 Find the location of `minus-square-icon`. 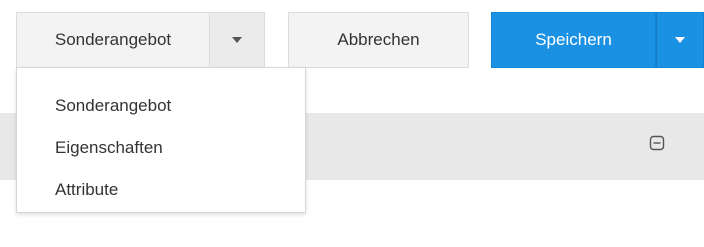

minus-square-icon is located at coordinates (657, 143).